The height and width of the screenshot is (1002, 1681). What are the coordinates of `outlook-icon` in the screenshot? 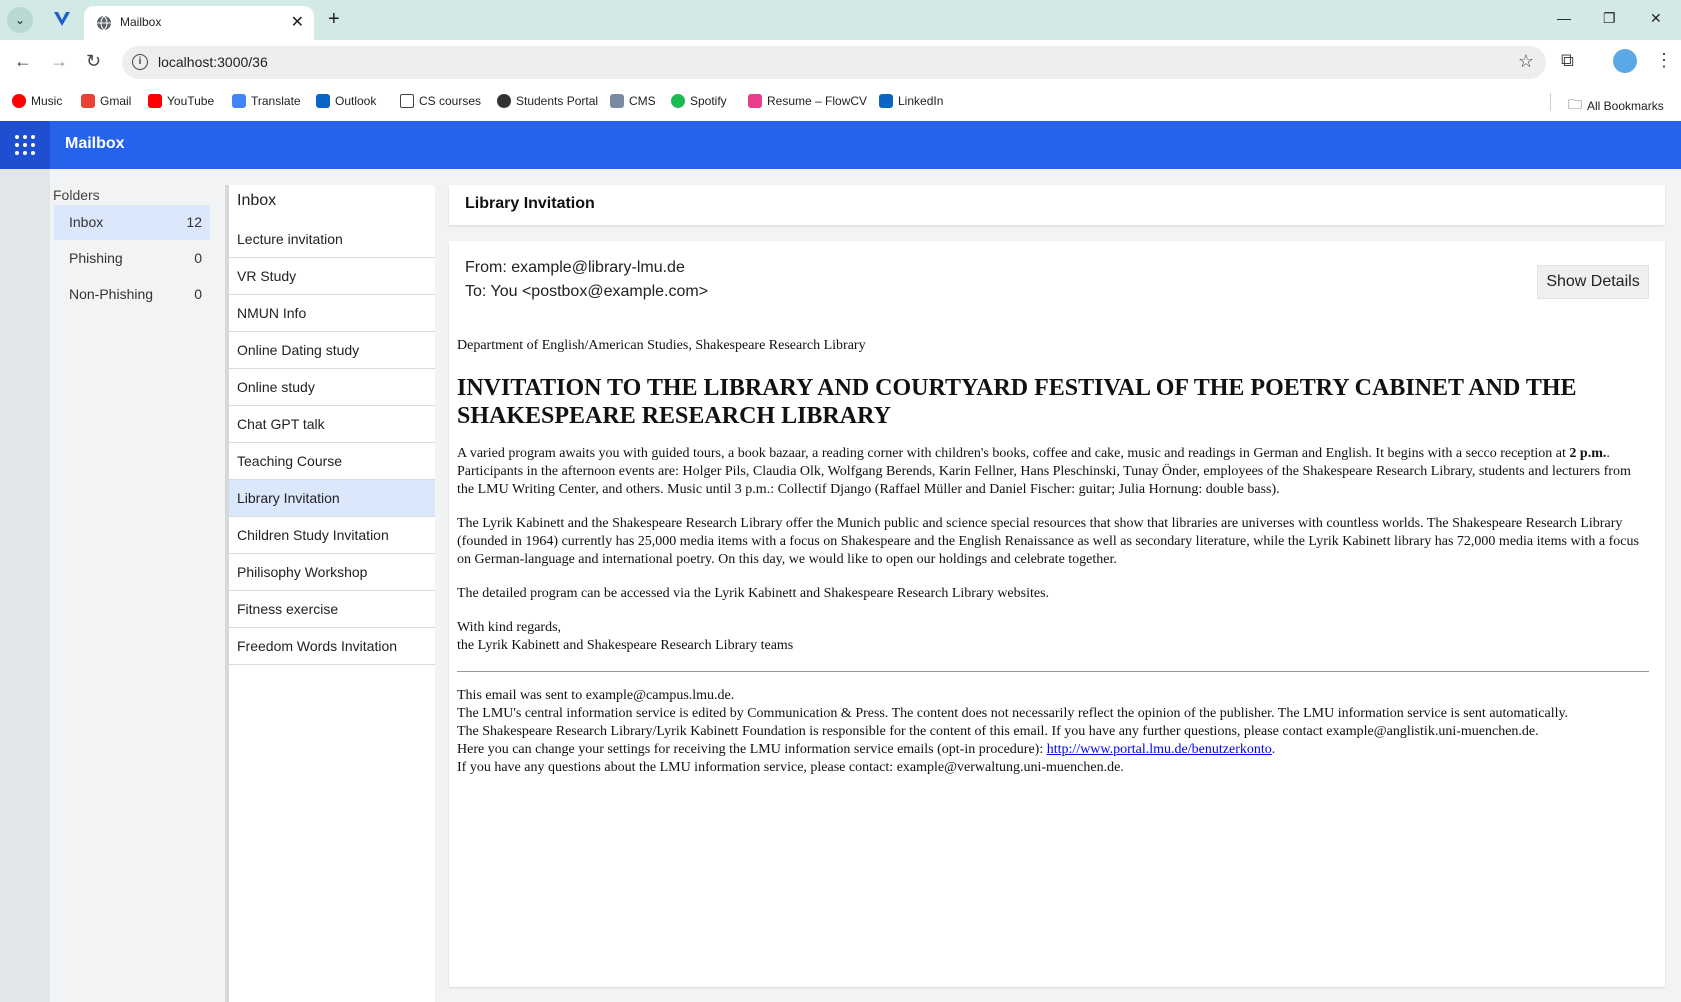 It's located at (323, 101).